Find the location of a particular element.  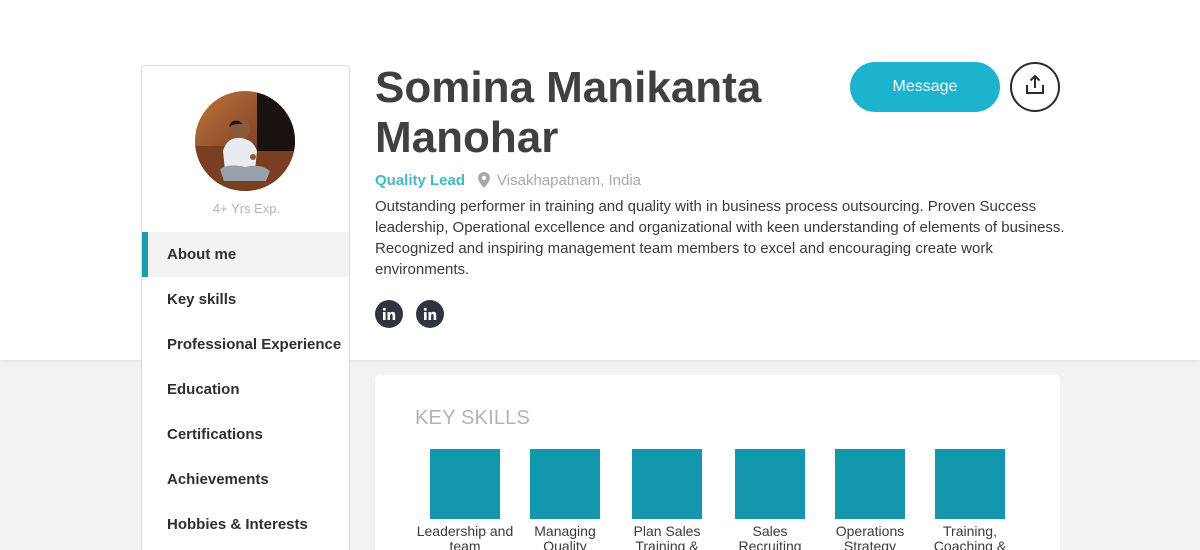

location-pin-icon is located at coordinates (484, 180).